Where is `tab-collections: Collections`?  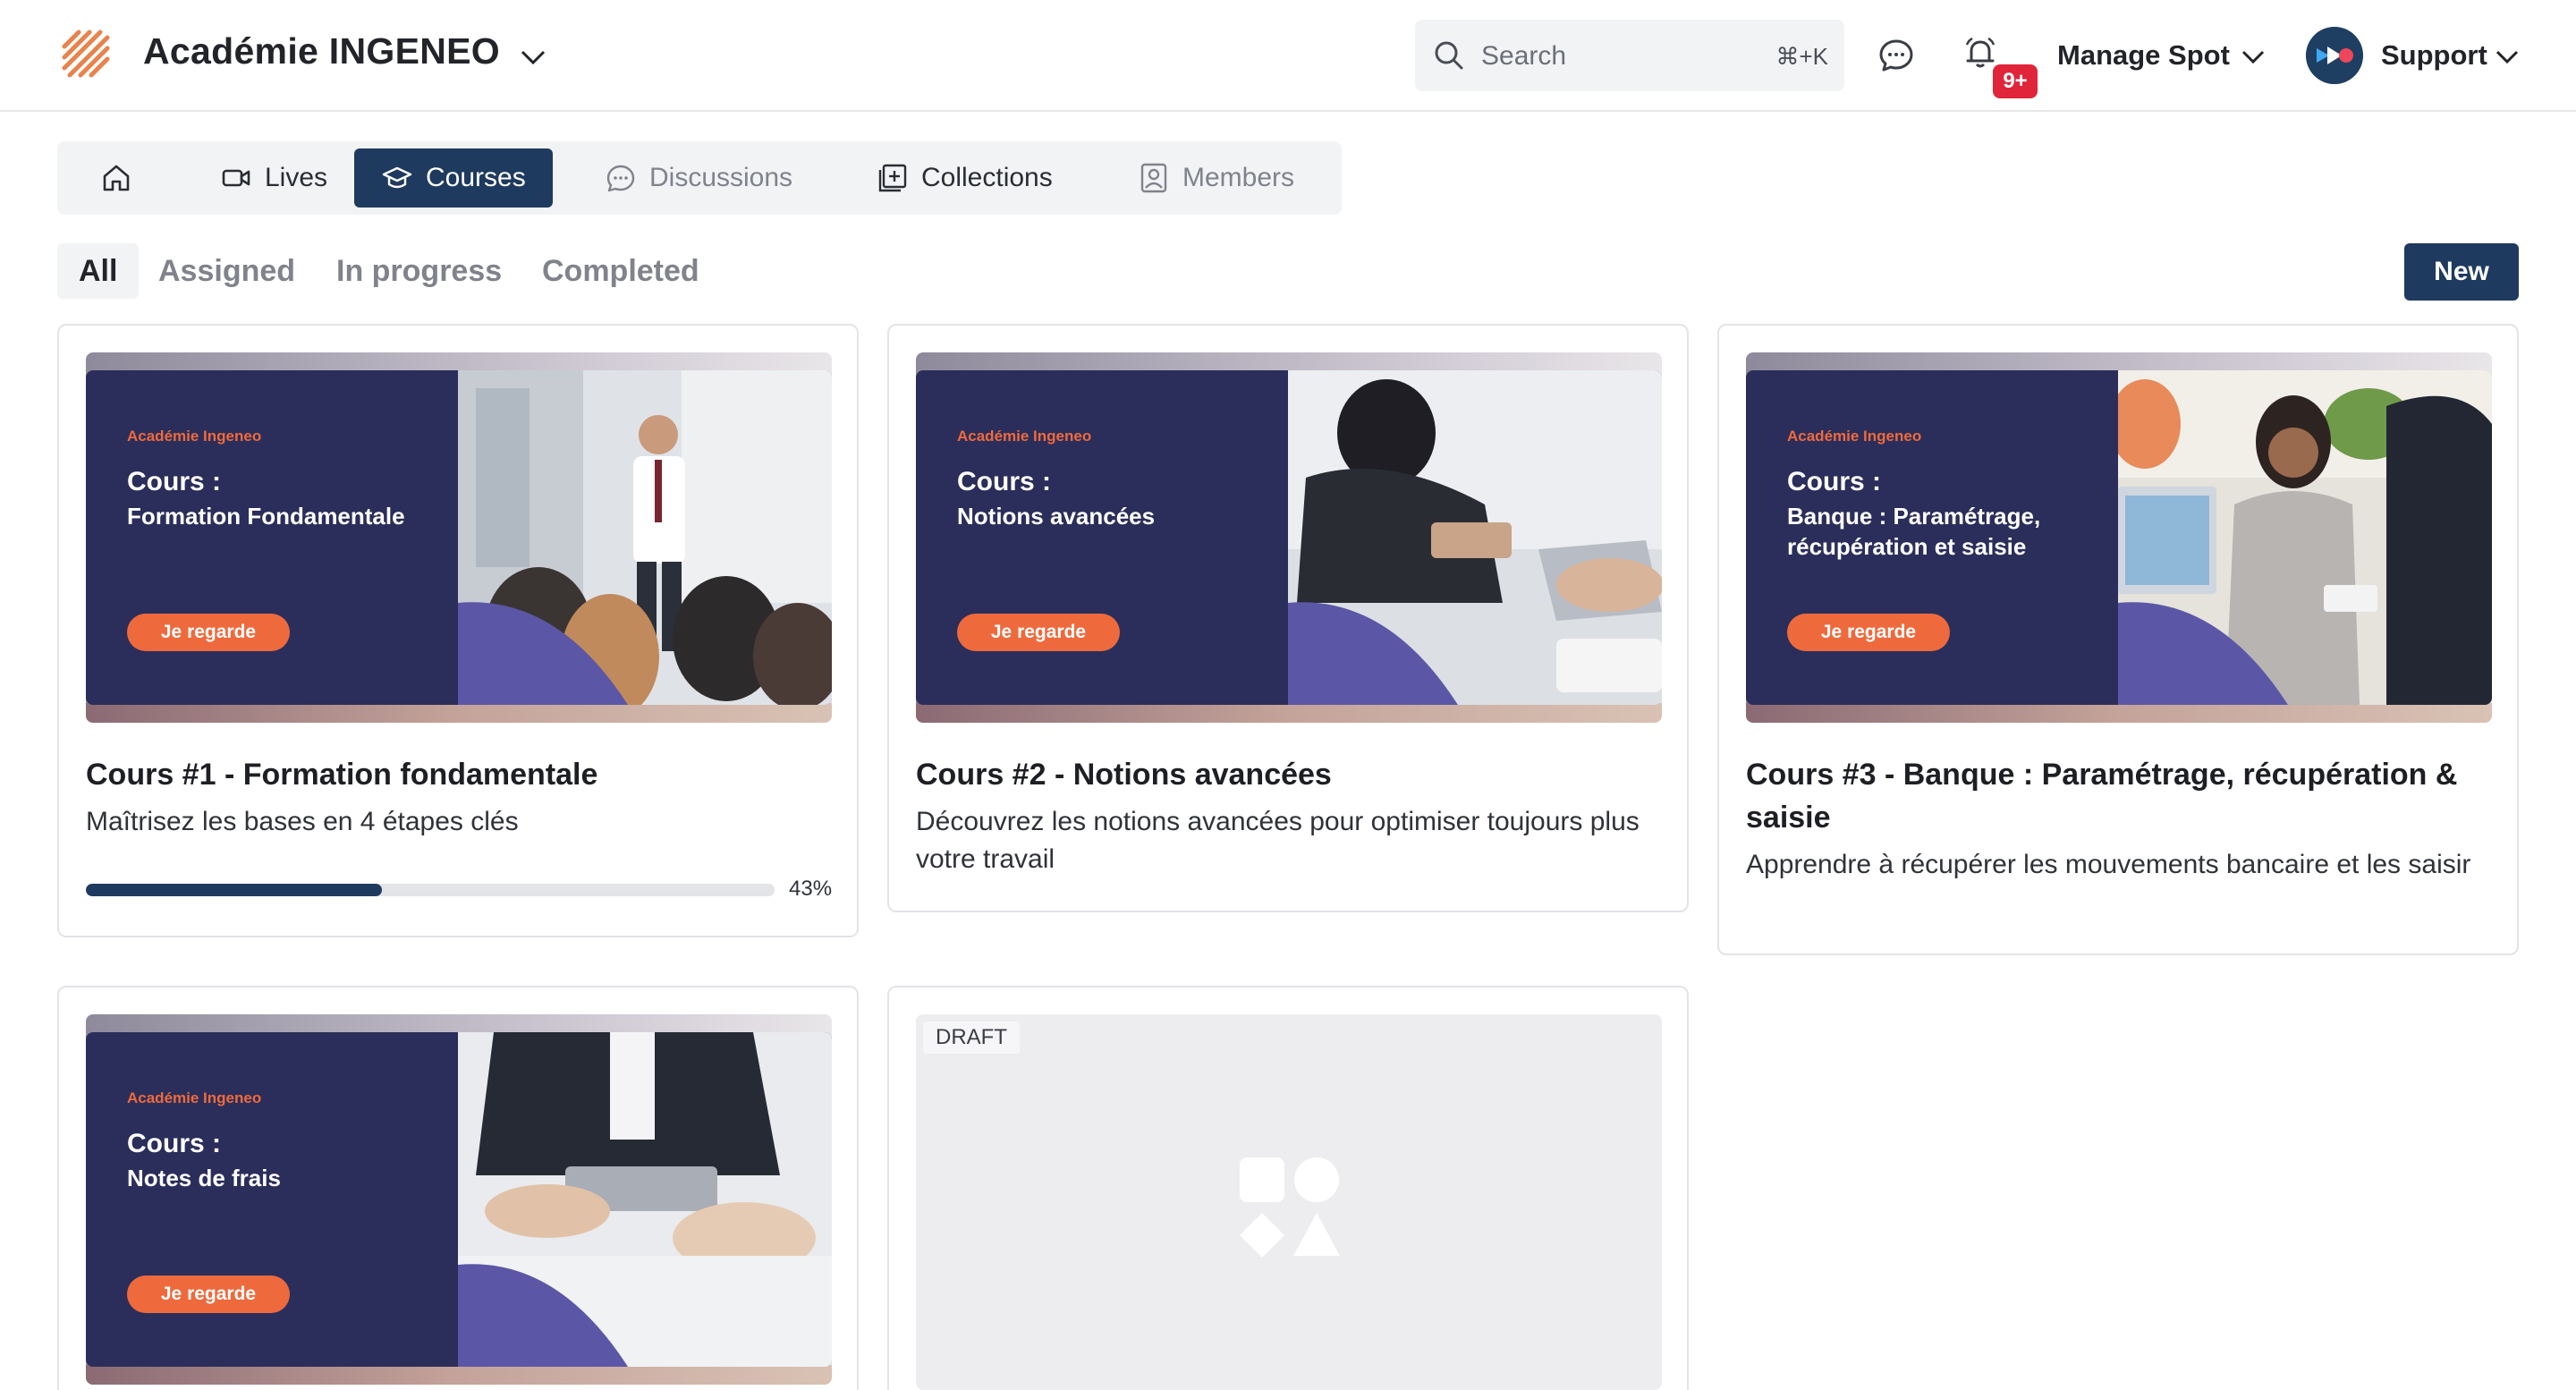 tab-collections: Collections is located at coordinates (965, 178).